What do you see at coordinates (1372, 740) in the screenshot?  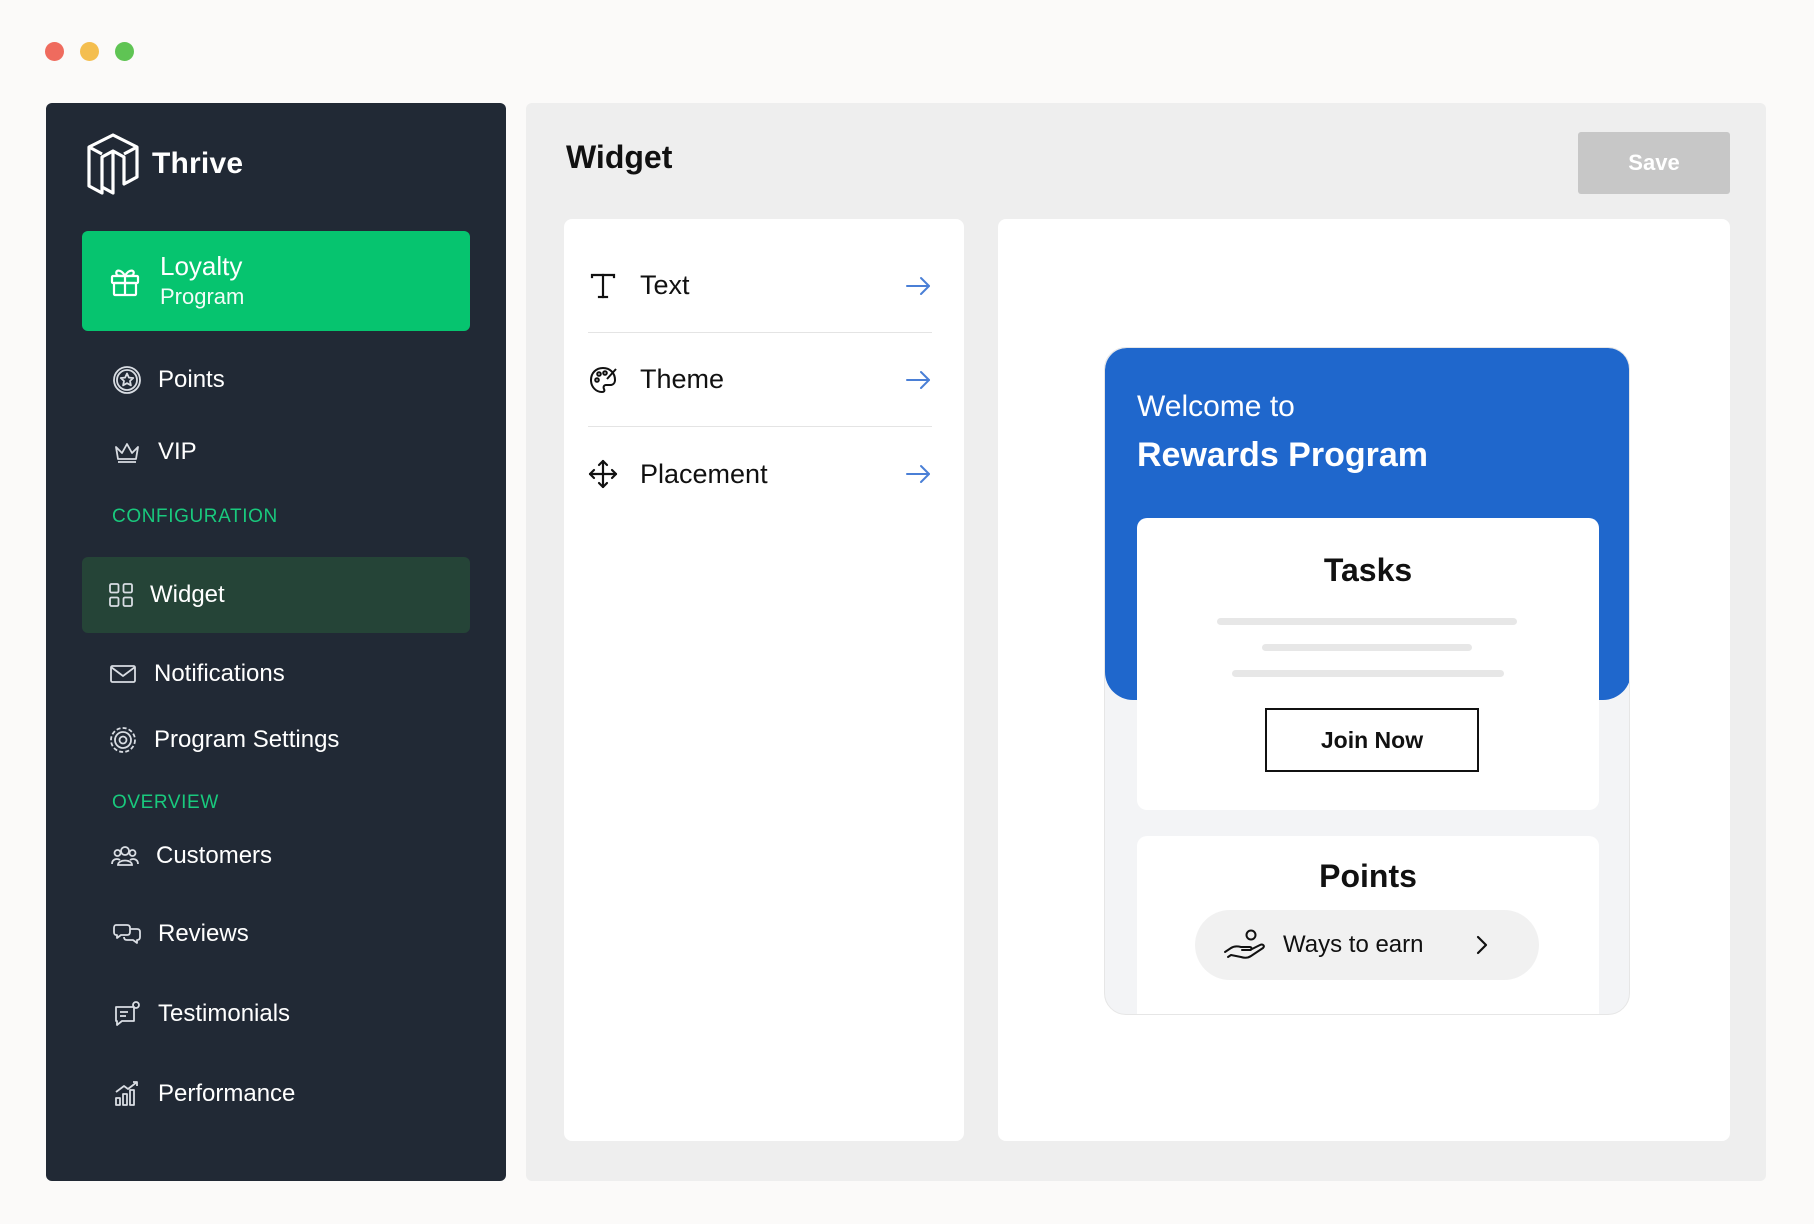 I see `join-now-button: Join Now` at bounding box center [1372, 740].